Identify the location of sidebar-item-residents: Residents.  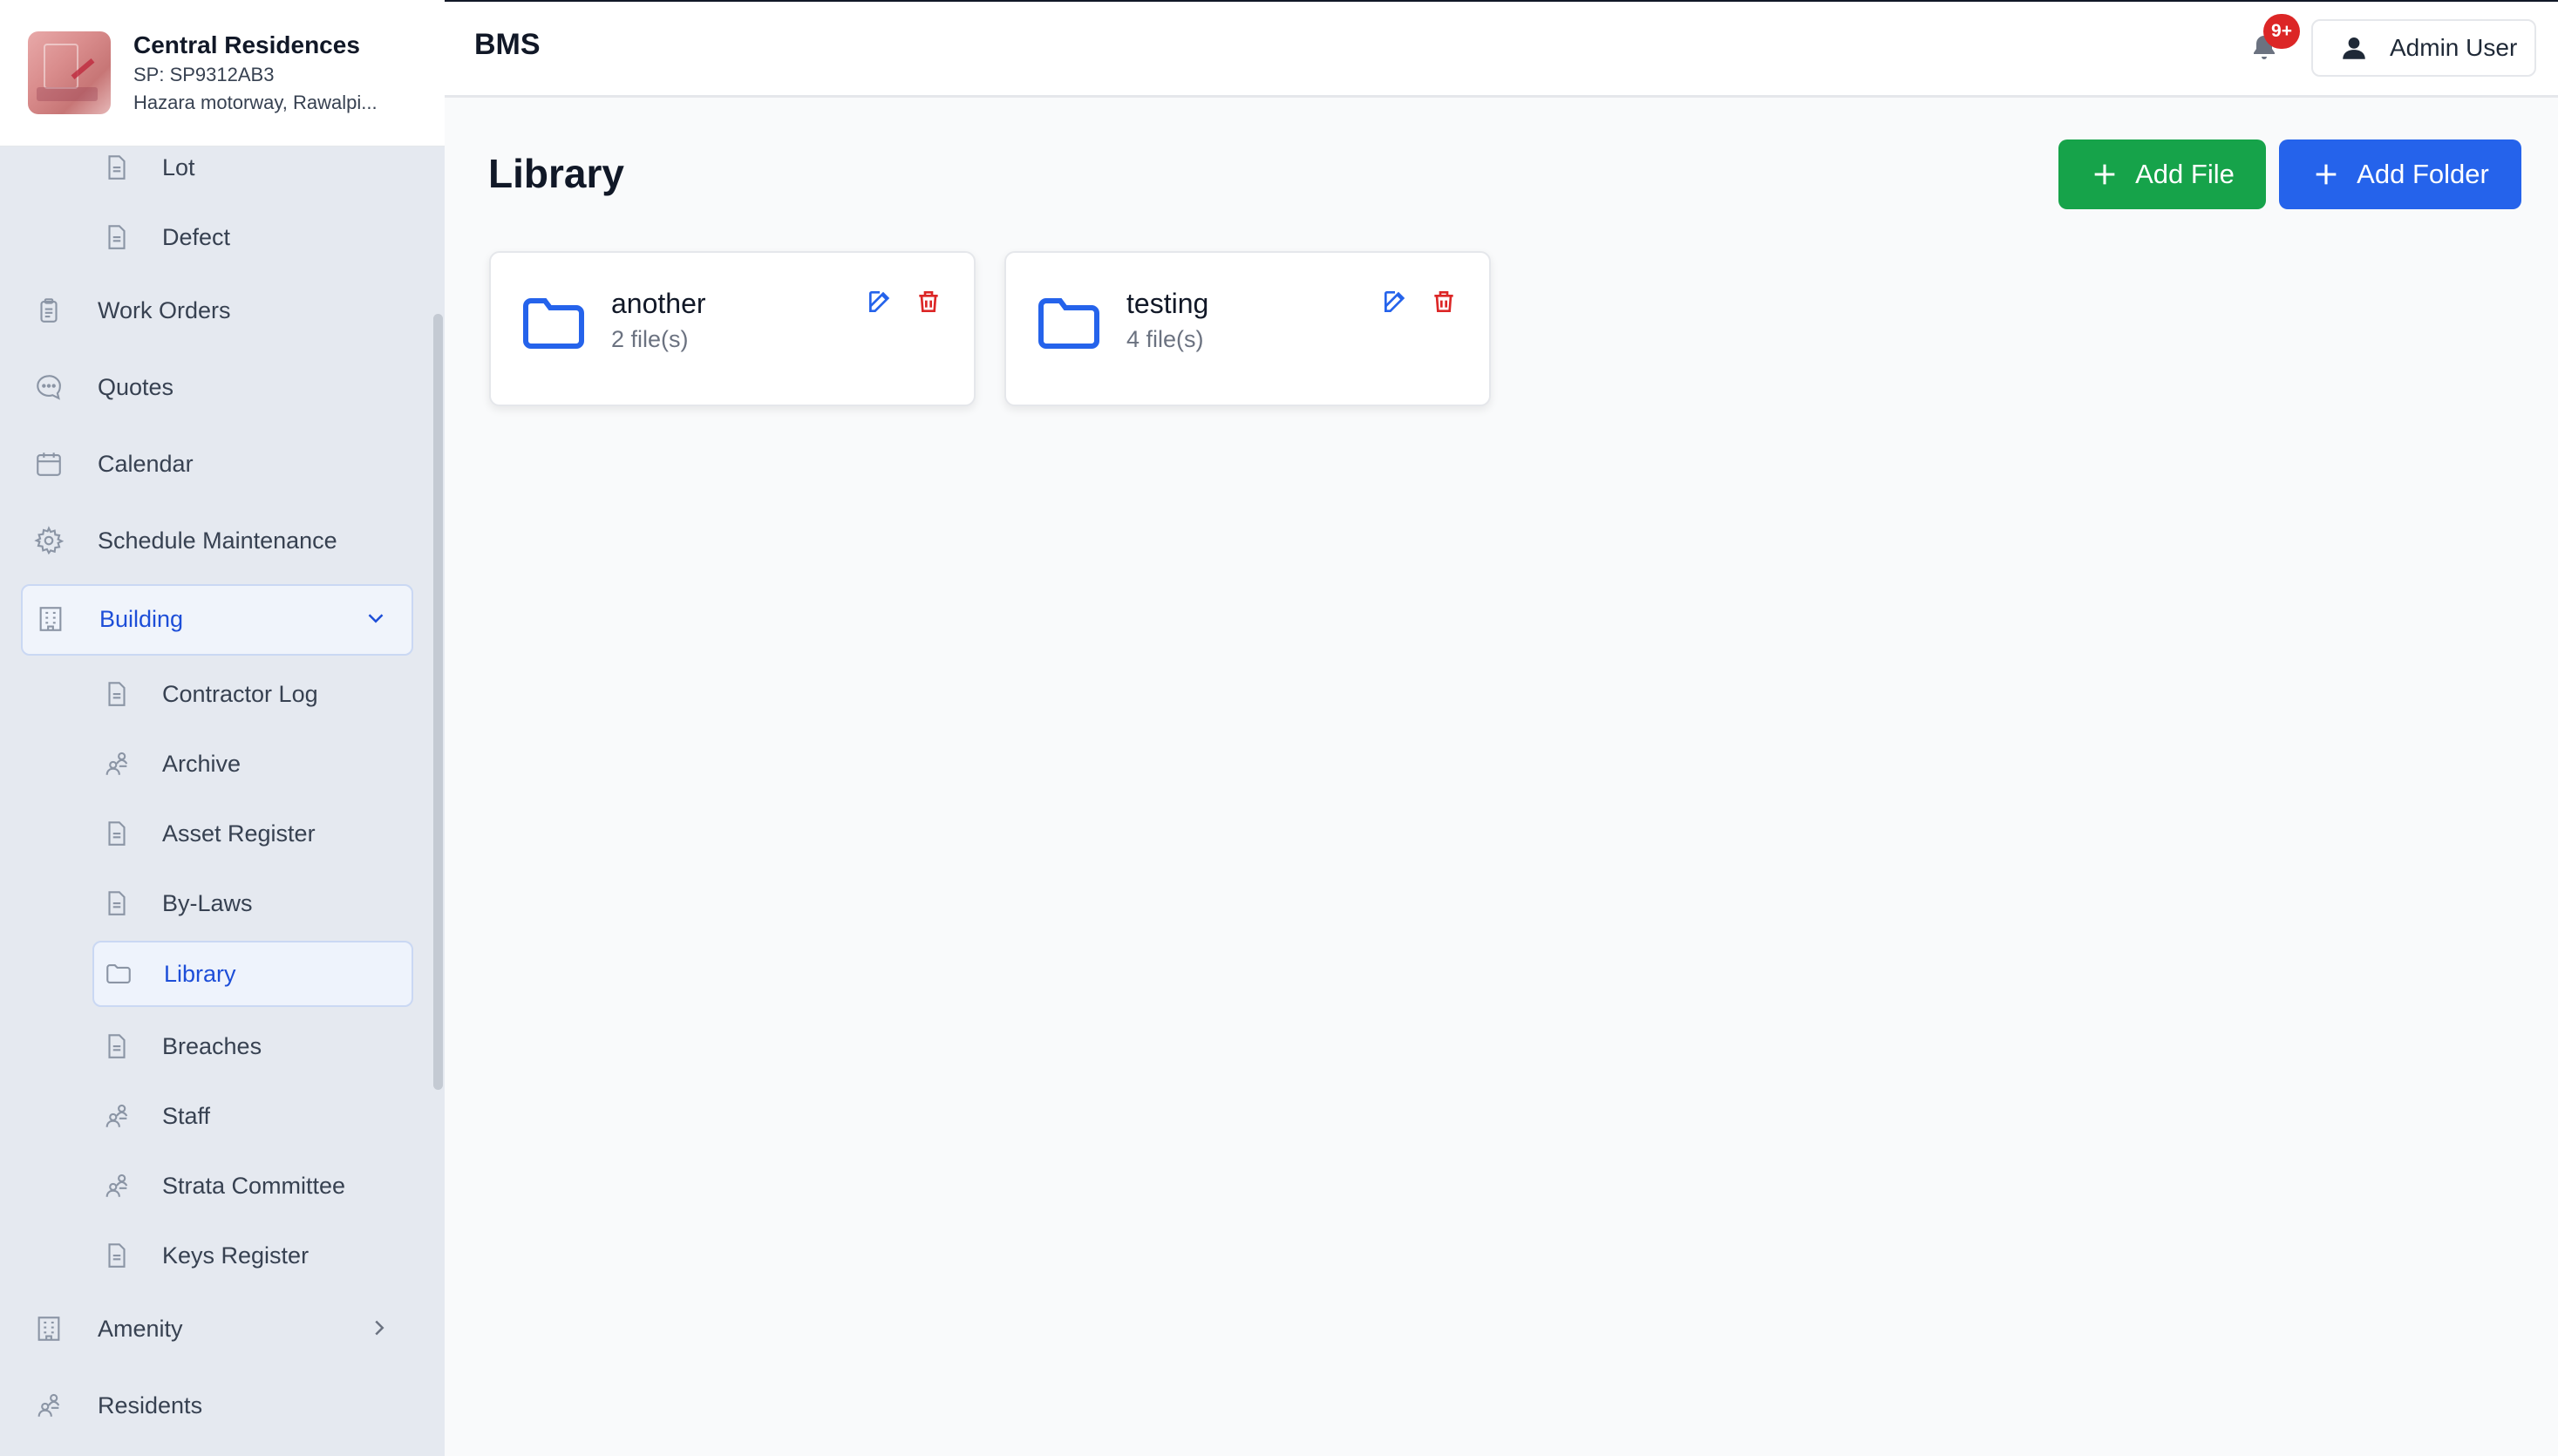
(117, 1405).